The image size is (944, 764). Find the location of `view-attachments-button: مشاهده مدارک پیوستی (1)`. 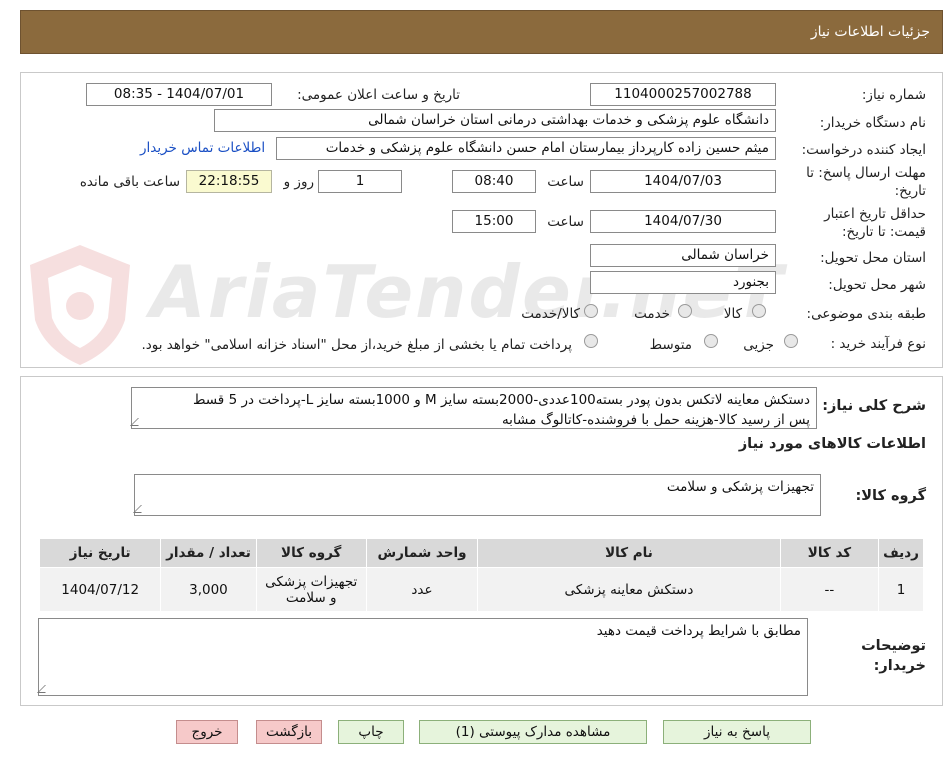

view-attachments-button: مشاهده مدارک پیوستی (1) is located at coordinates (533, 732).